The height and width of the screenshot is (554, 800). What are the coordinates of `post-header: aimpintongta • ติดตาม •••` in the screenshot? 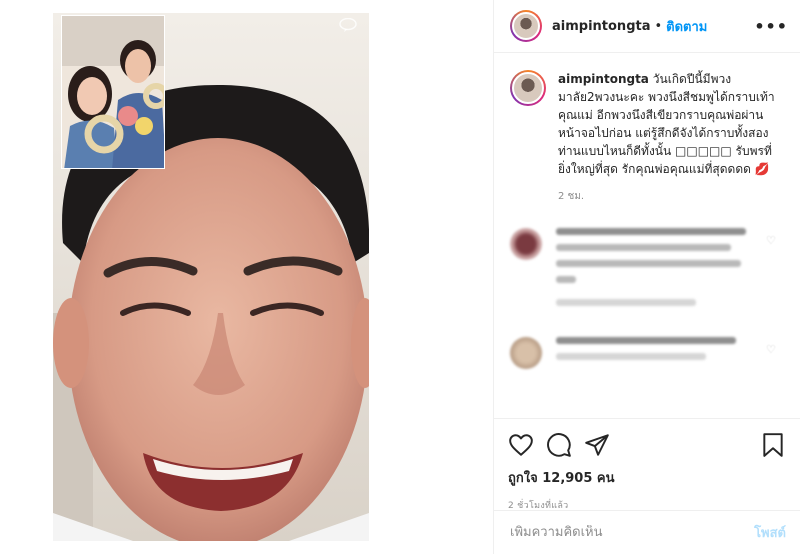 It's located at (647, 26).